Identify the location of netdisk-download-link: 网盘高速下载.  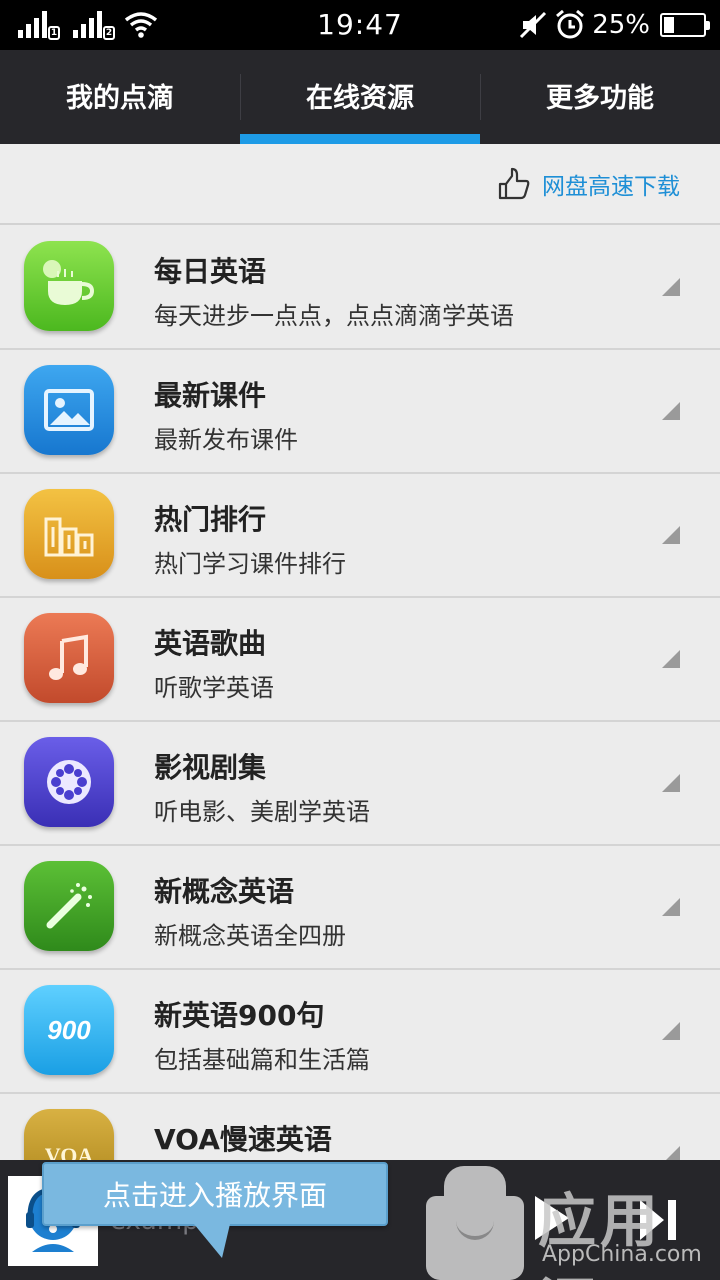
(588, 184).